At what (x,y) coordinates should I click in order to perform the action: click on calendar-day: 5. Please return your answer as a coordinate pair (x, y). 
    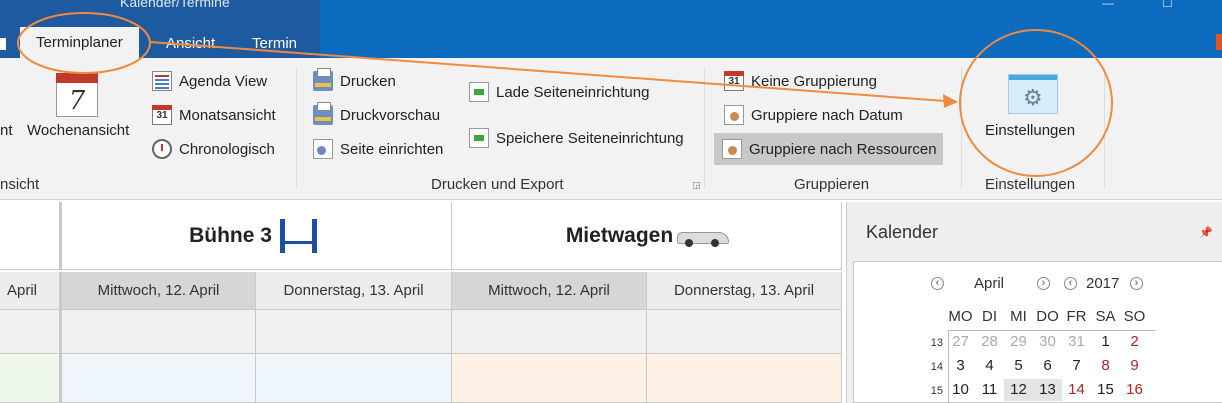
    Looking at the image, I should click on (1018, 366).